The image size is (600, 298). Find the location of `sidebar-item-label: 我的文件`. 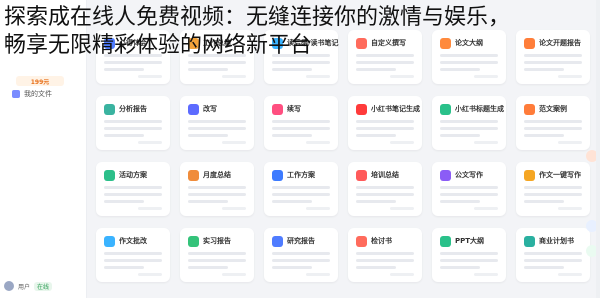

sidebar-item-label: 我的文件 is located at coordinates (38, 94).